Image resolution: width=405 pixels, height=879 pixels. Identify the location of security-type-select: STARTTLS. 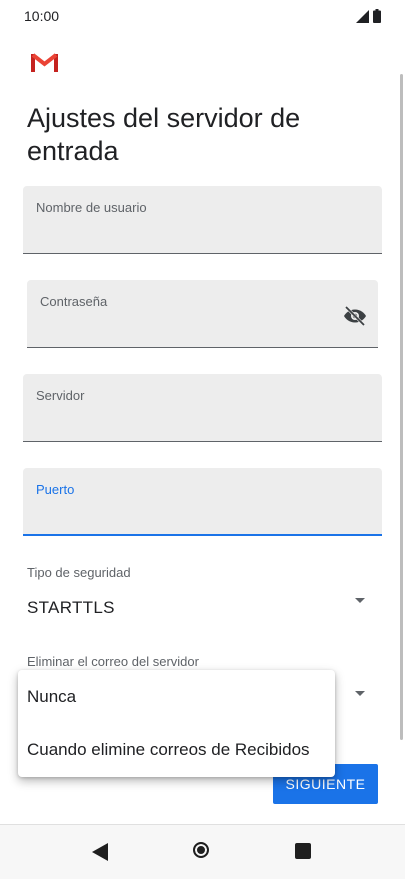
(202, 605).